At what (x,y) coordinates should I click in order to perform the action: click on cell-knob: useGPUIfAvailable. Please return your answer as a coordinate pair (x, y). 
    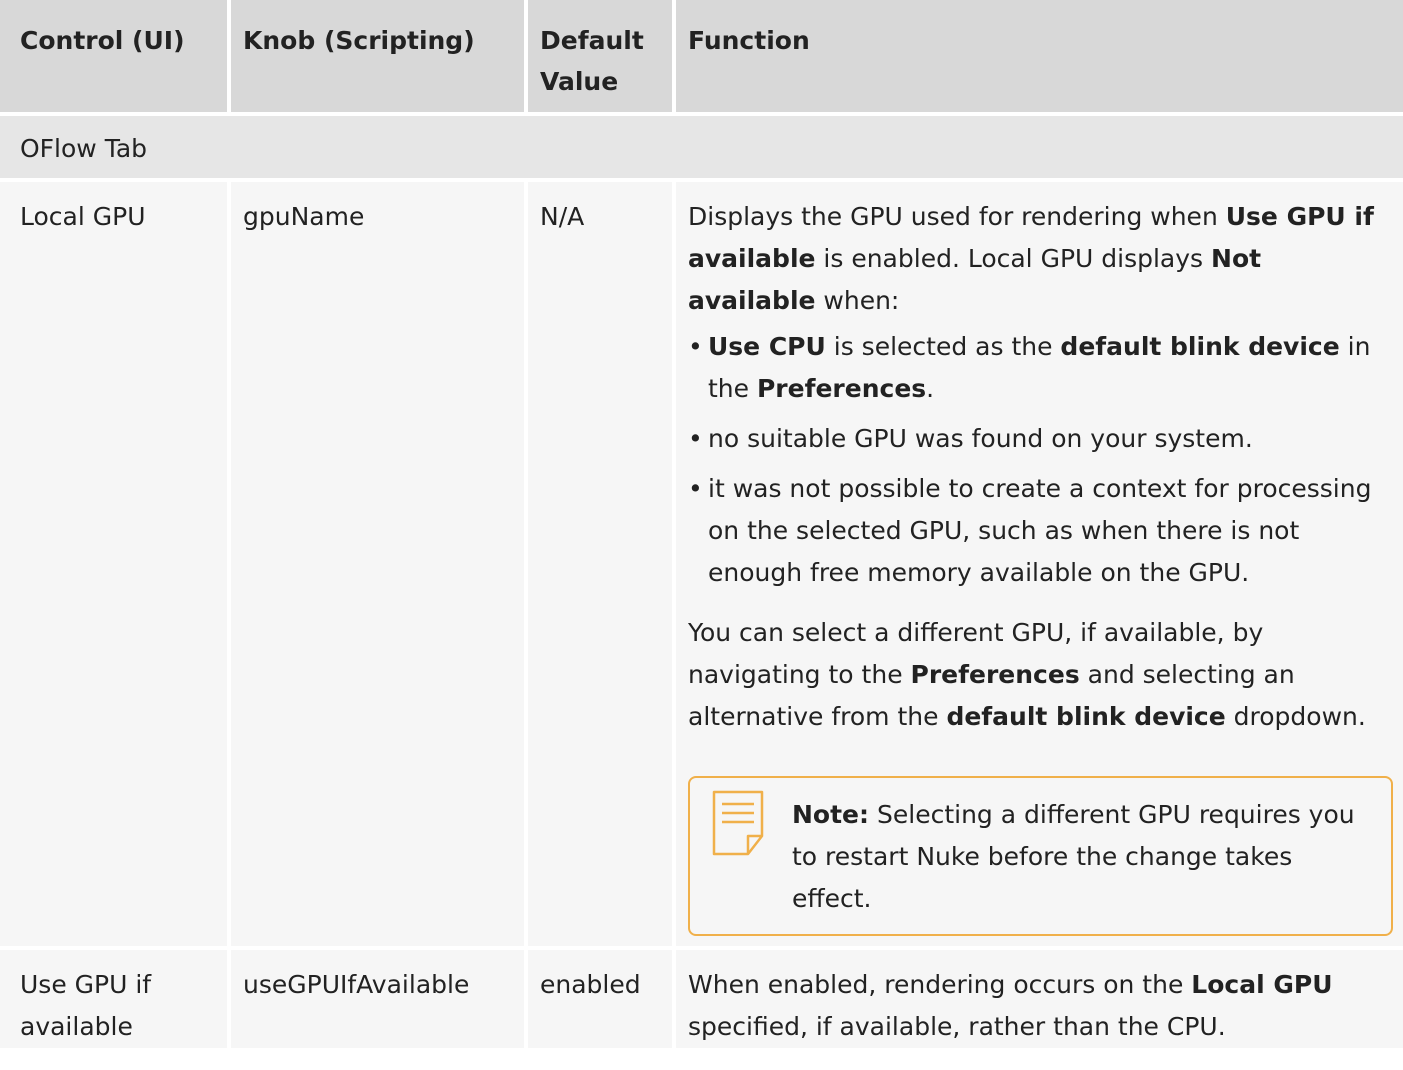
    Looking at the image, I should click on (379, 1001).